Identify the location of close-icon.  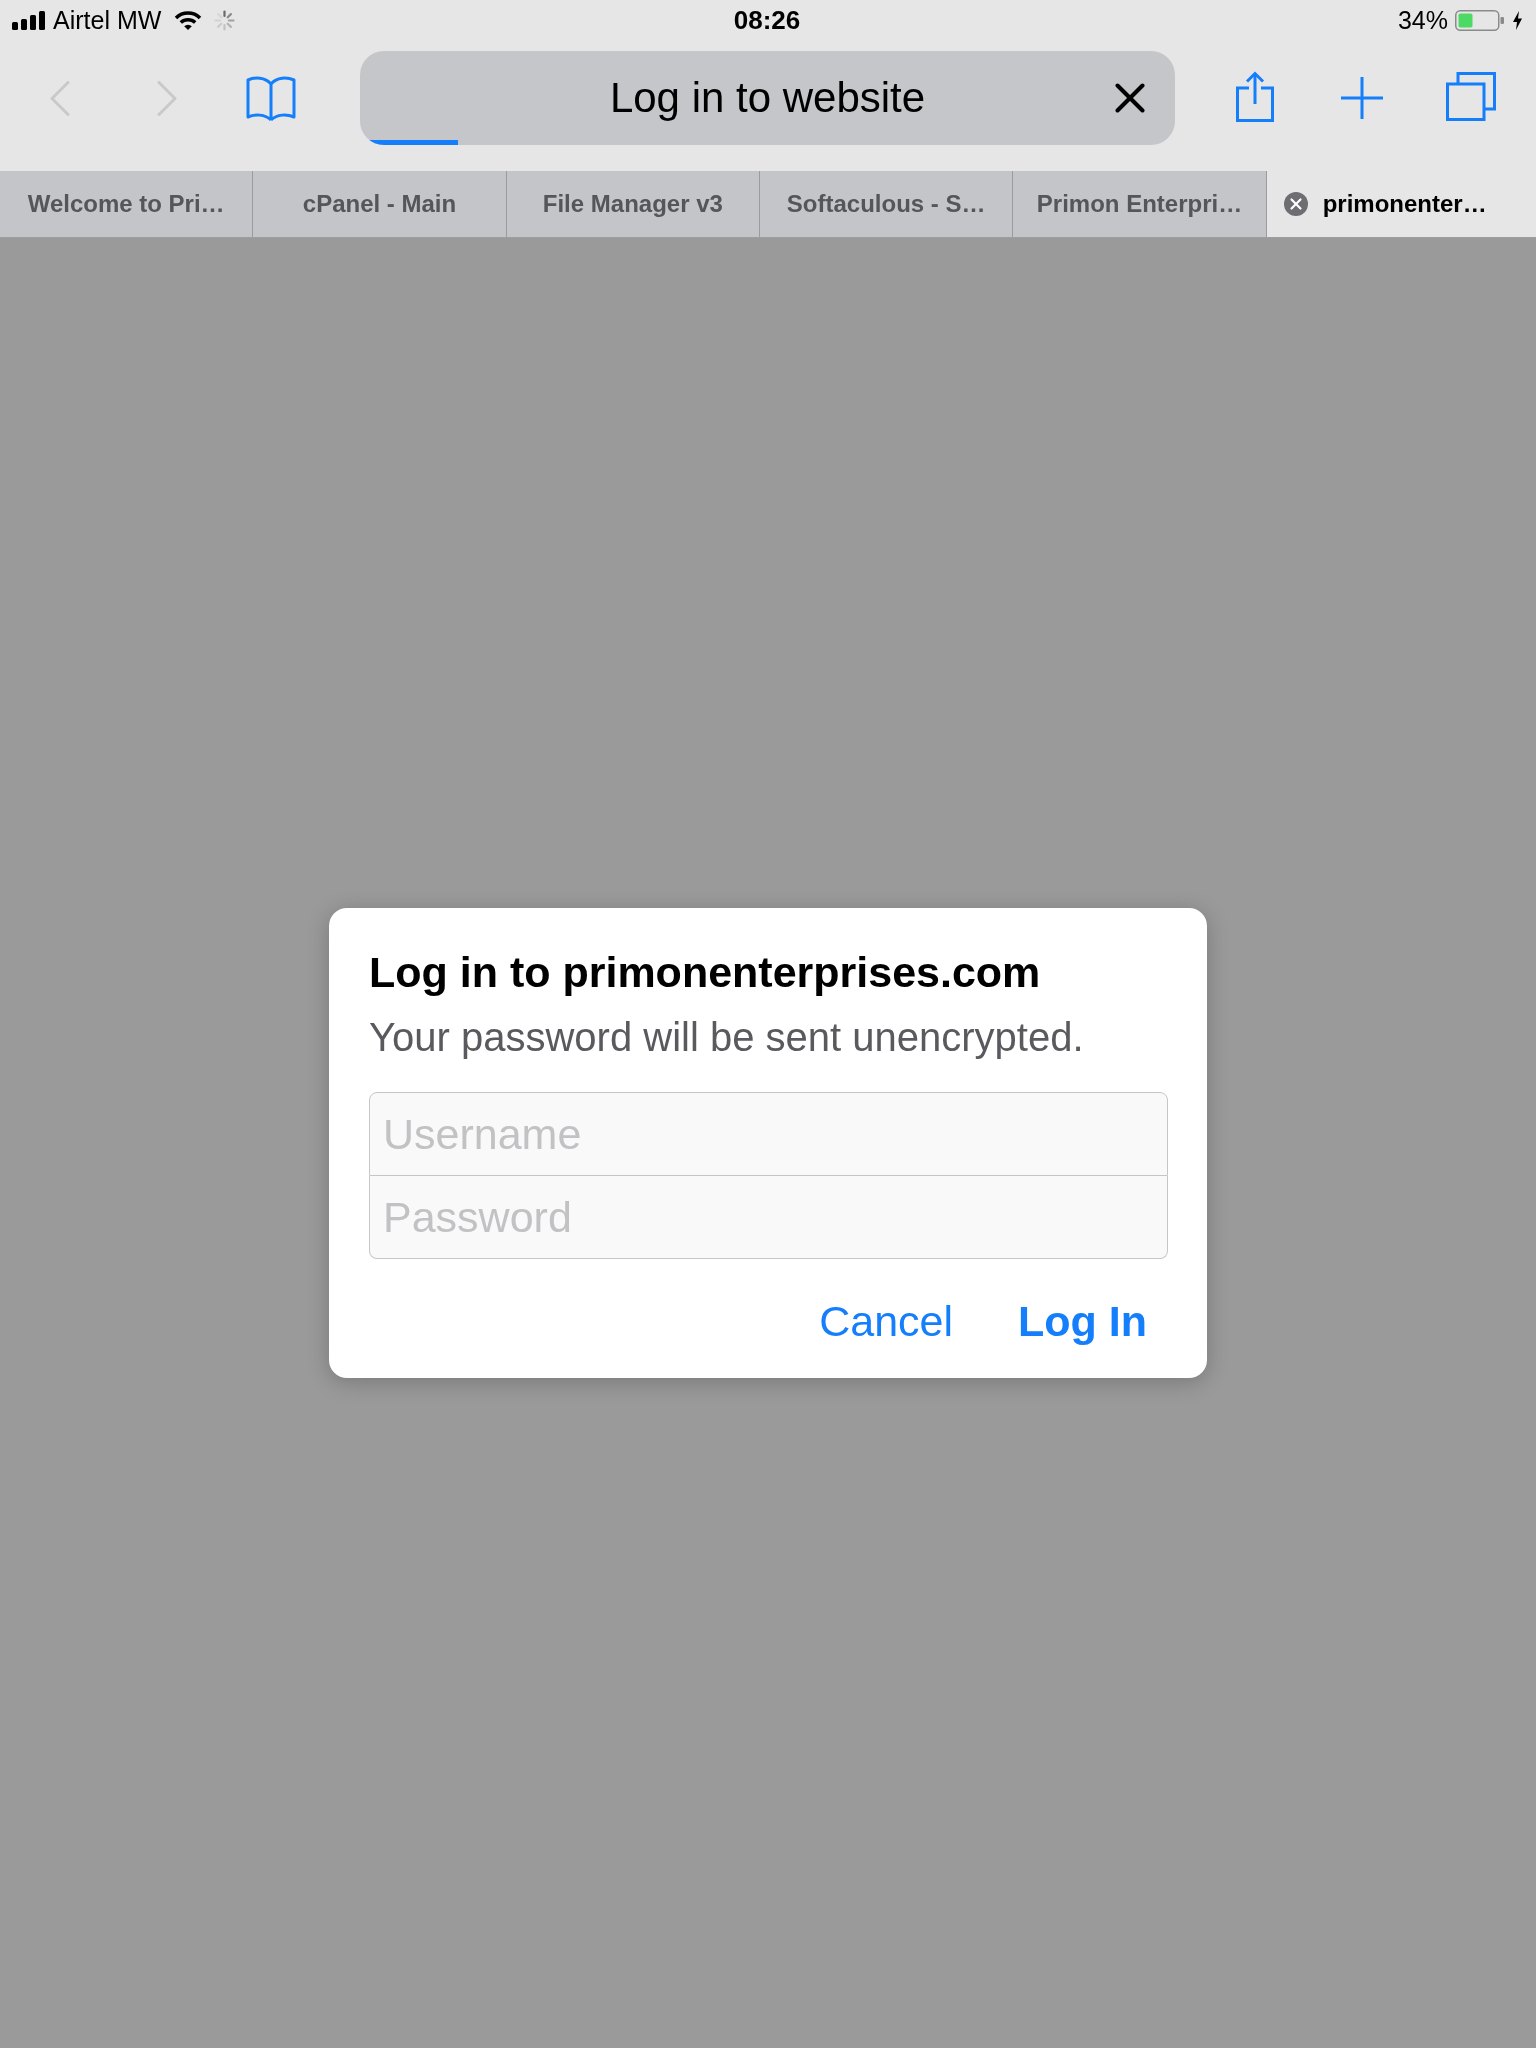
(1130, 98).